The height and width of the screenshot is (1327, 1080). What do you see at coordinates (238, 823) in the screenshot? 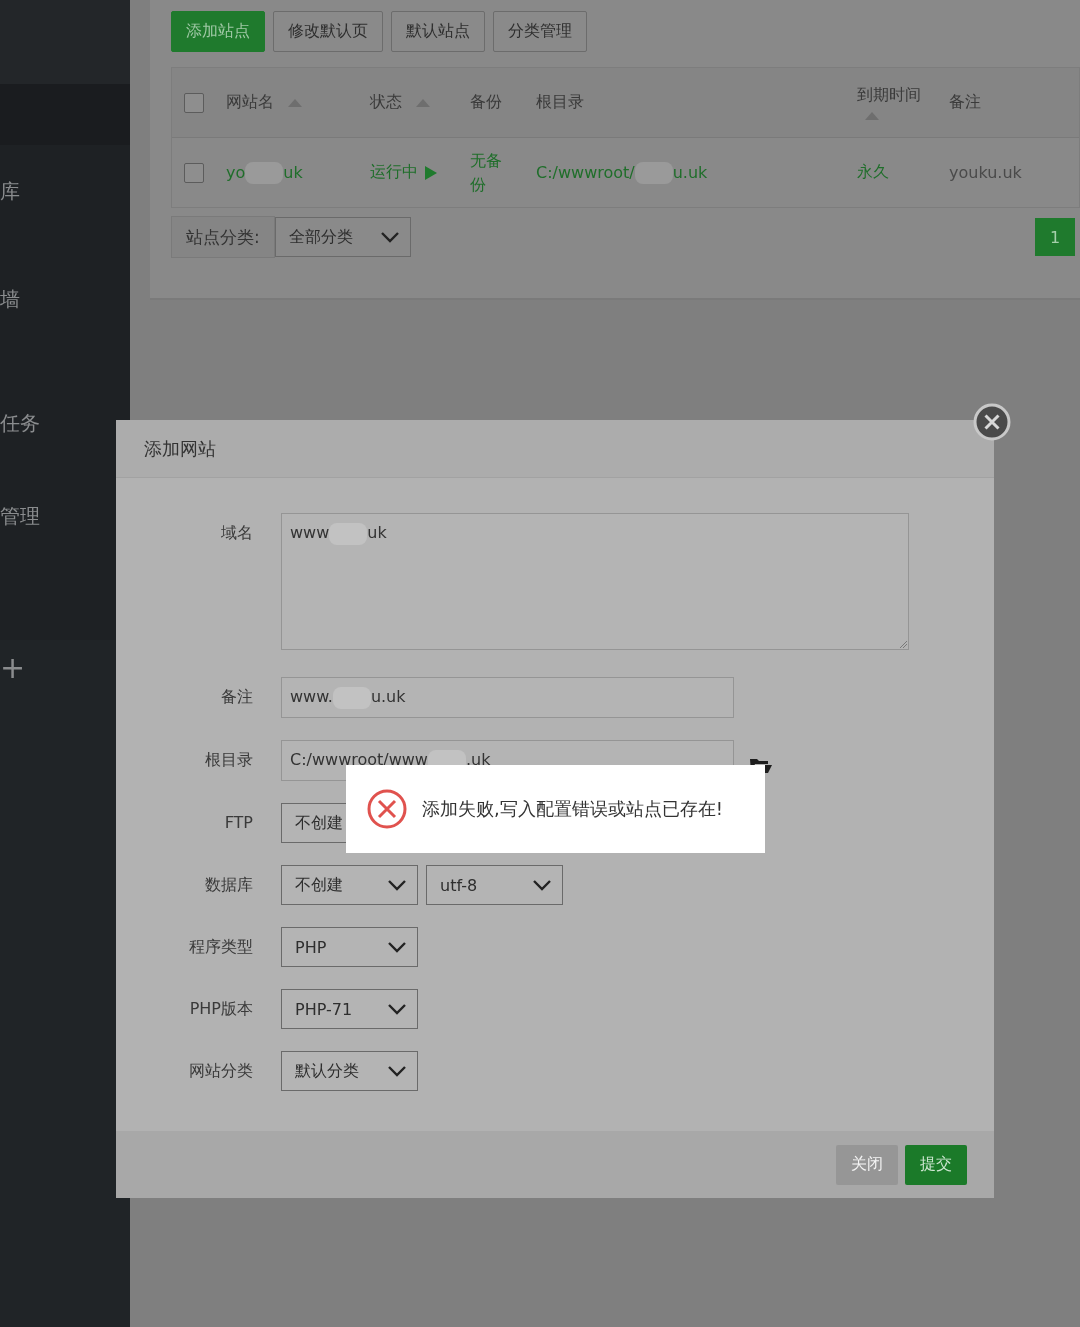
I see `field-label: FTP` at bounding box center [238, 823].